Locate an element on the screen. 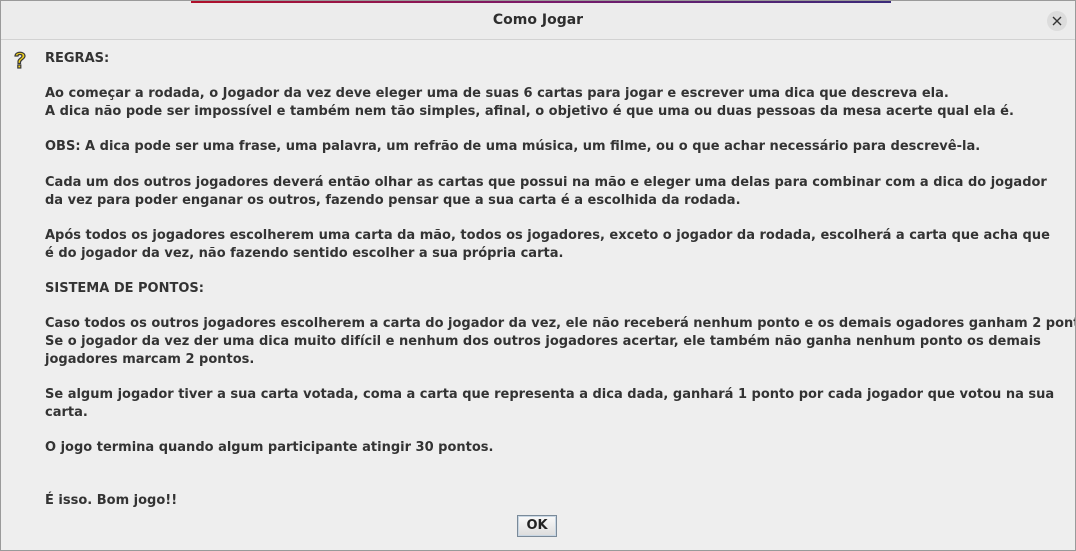 The image size is (1076, 551). points-1-line-3: jogadores marcam 2 pontos. is located at coordinates (150, 359).